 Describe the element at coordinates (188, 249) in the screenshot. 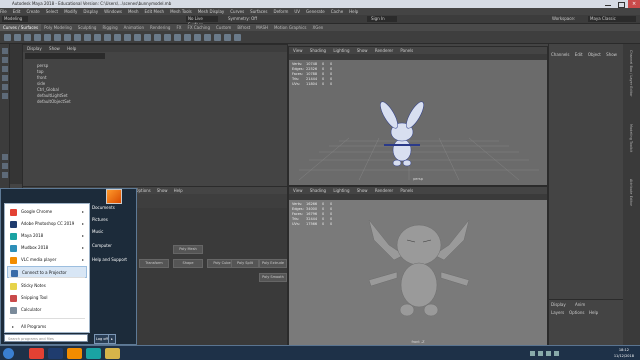

I see `graph-node: Poly Mesh` at that location.